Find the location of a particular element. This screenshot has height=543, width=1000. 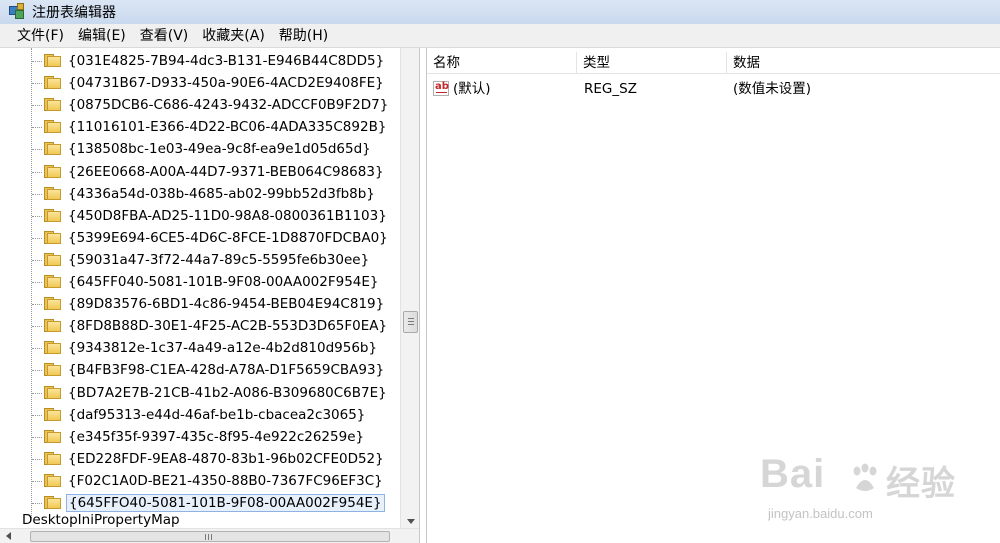

tree-item: {04731B67-D933-450a-90E6-4ACD2E9408FE} is located at coordinates (200, 83).